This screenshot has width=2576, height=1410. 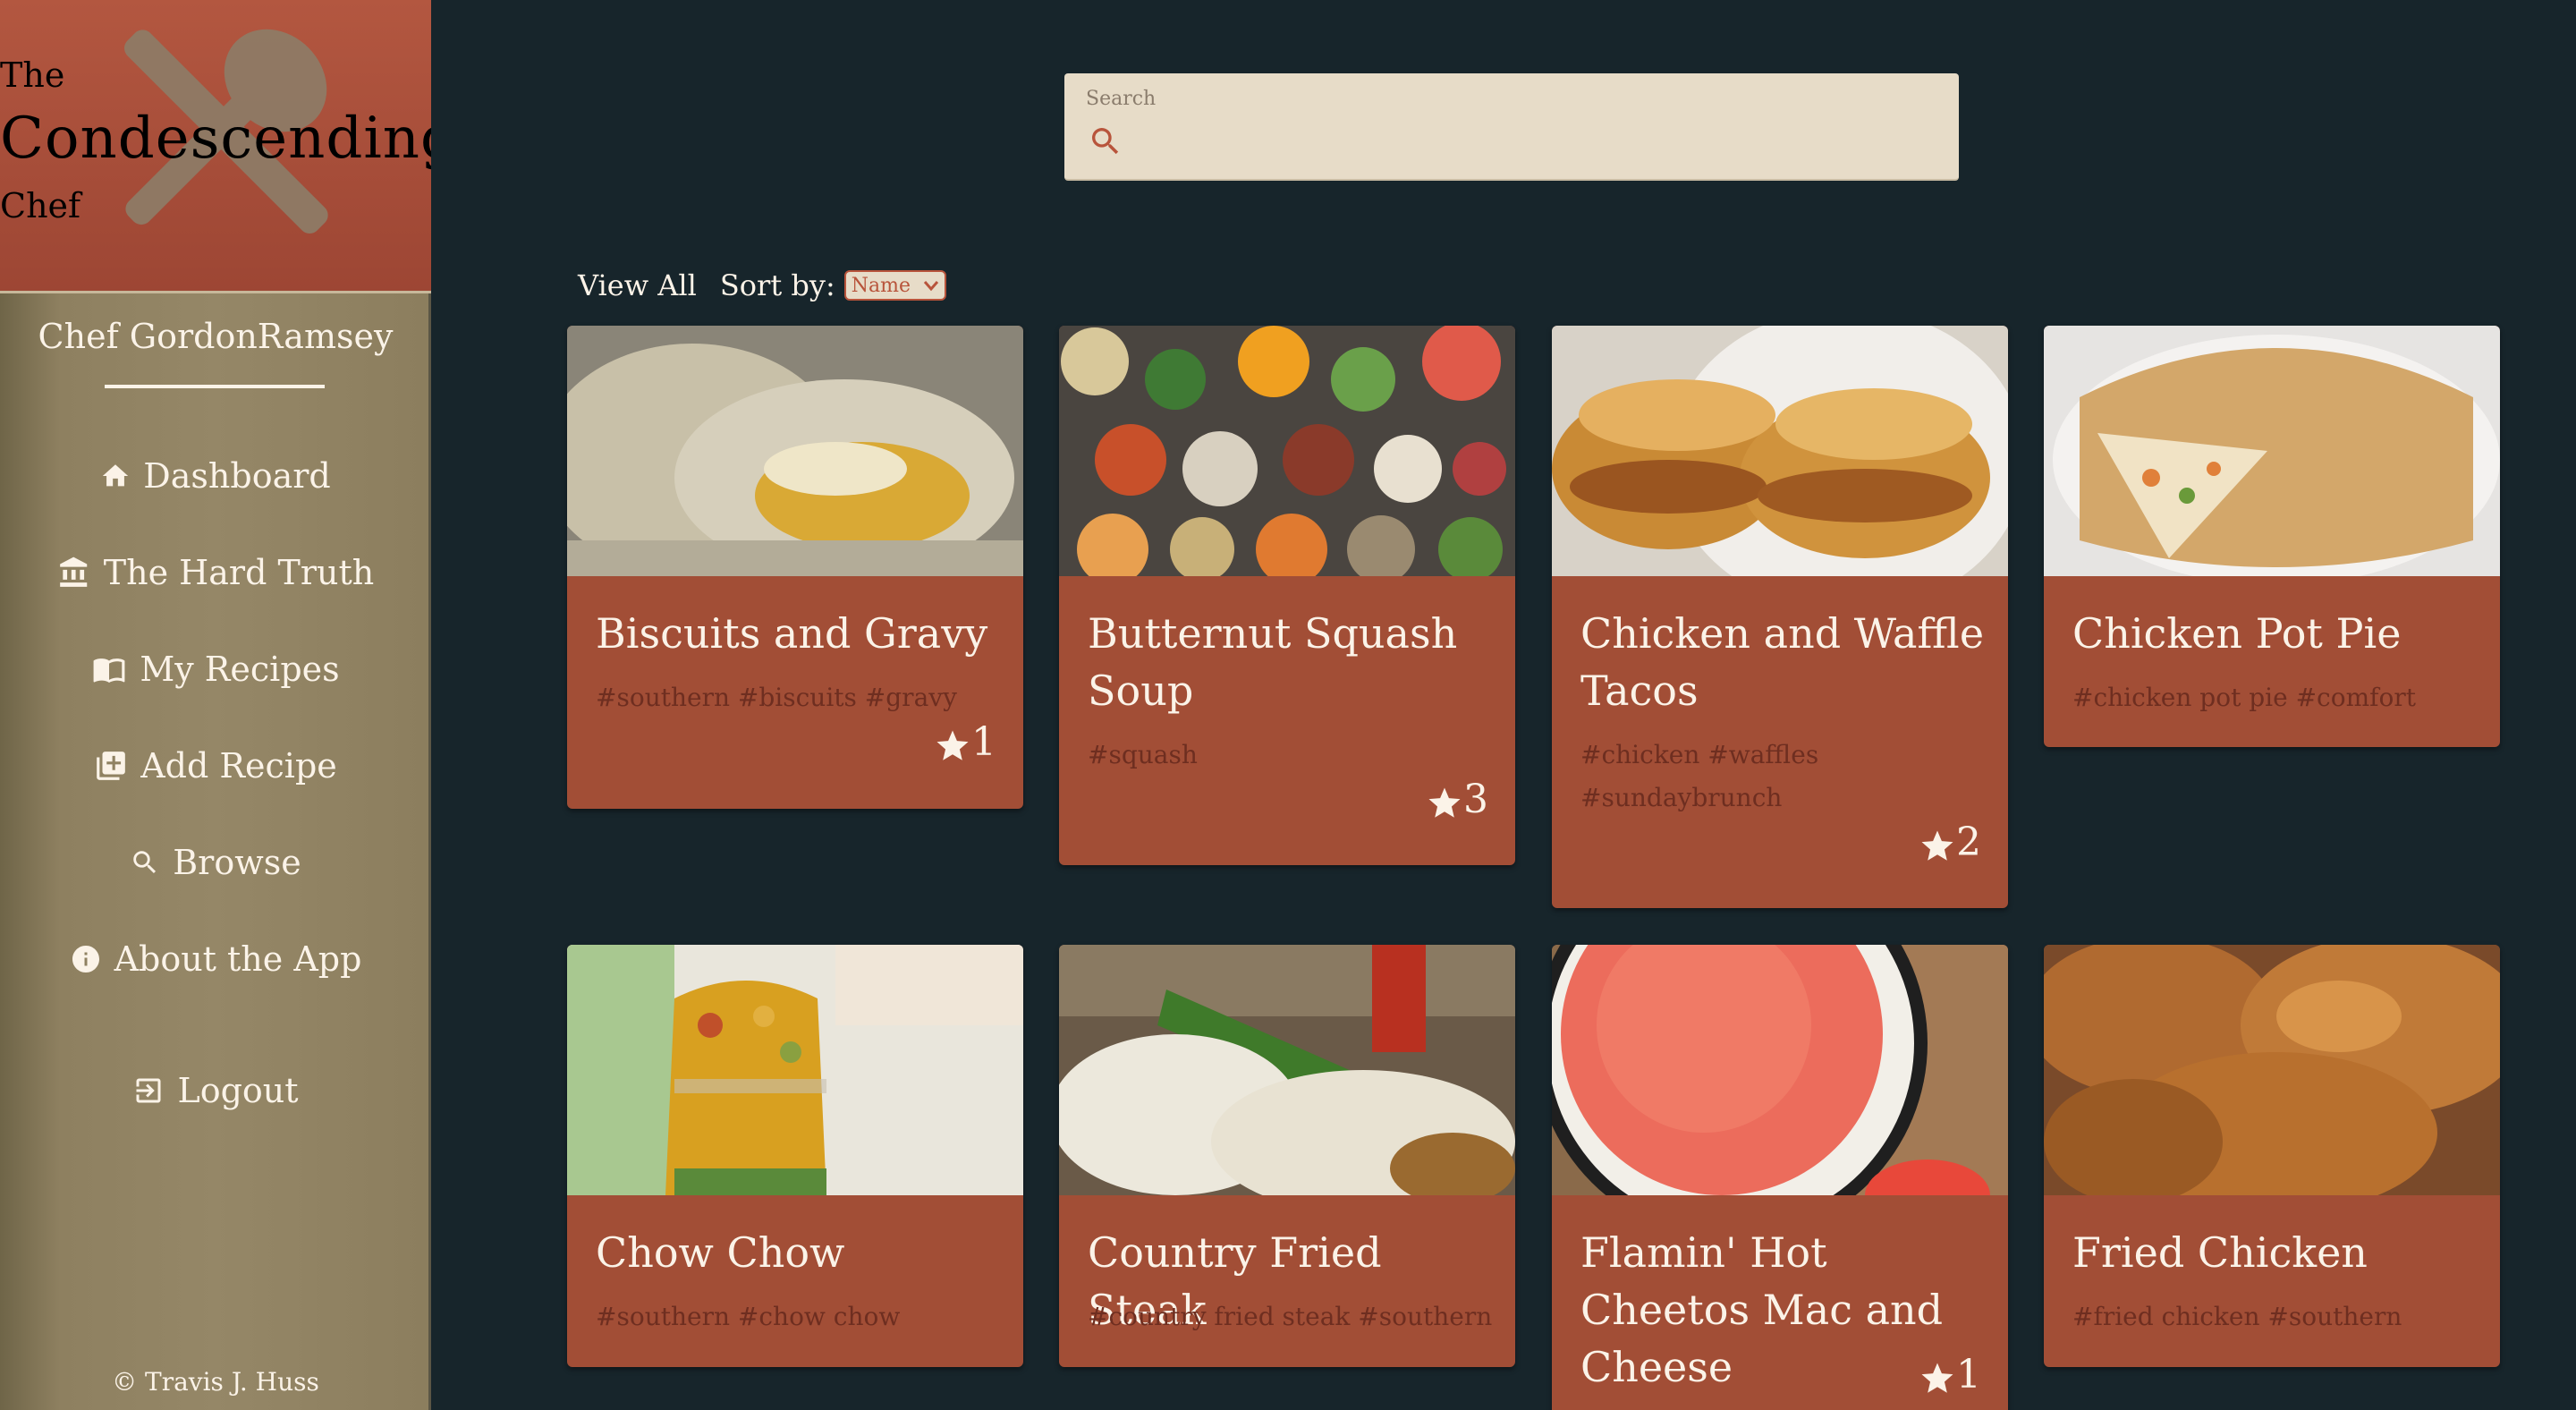 I want to click on recipe-card: Butternut Squash Soup #squash 3, so click(x=1287, y=596).